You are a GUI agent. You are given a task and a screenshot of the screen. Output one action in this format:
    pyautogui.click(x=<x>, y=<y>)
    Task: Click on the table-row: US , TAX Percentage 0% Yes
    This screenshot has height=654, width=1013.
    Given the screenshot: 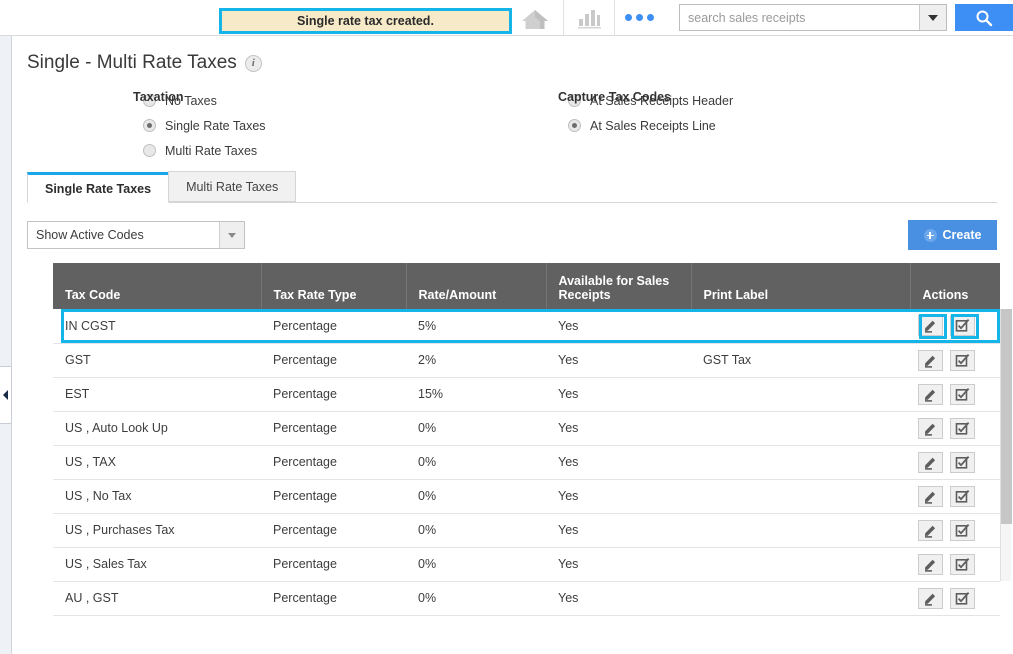 What is the action you would take?
    pyautogui.click(x=526, y=462)
    